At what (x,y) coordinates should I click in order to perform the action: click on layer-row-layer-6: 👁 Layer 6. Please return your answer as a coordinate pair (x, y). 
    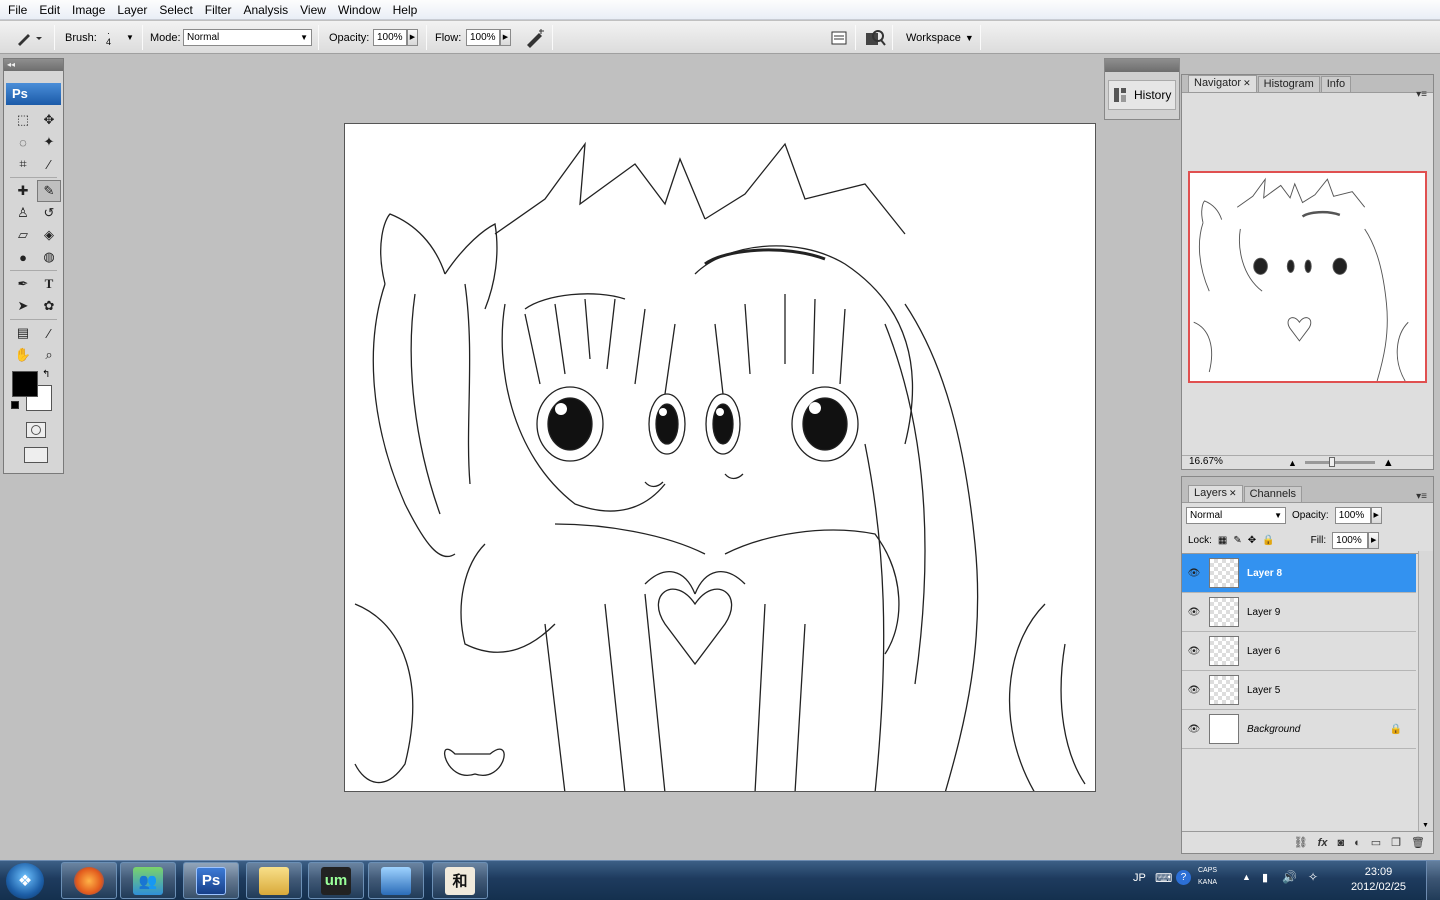
    Looking at the image, I should click on (1299, 651).